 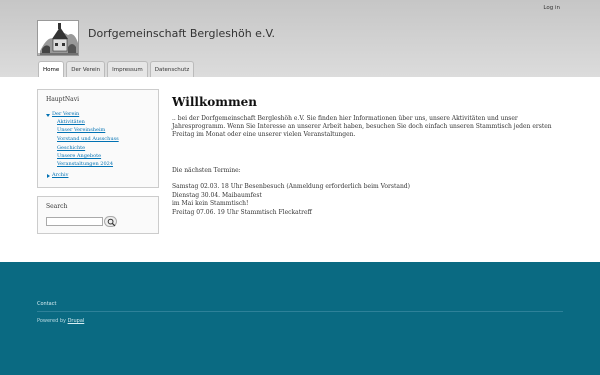 What do you see at coordinates (76, 321) in the screenshot?
I see `drupal-link: Drupal` at bounding box center [76, 321].